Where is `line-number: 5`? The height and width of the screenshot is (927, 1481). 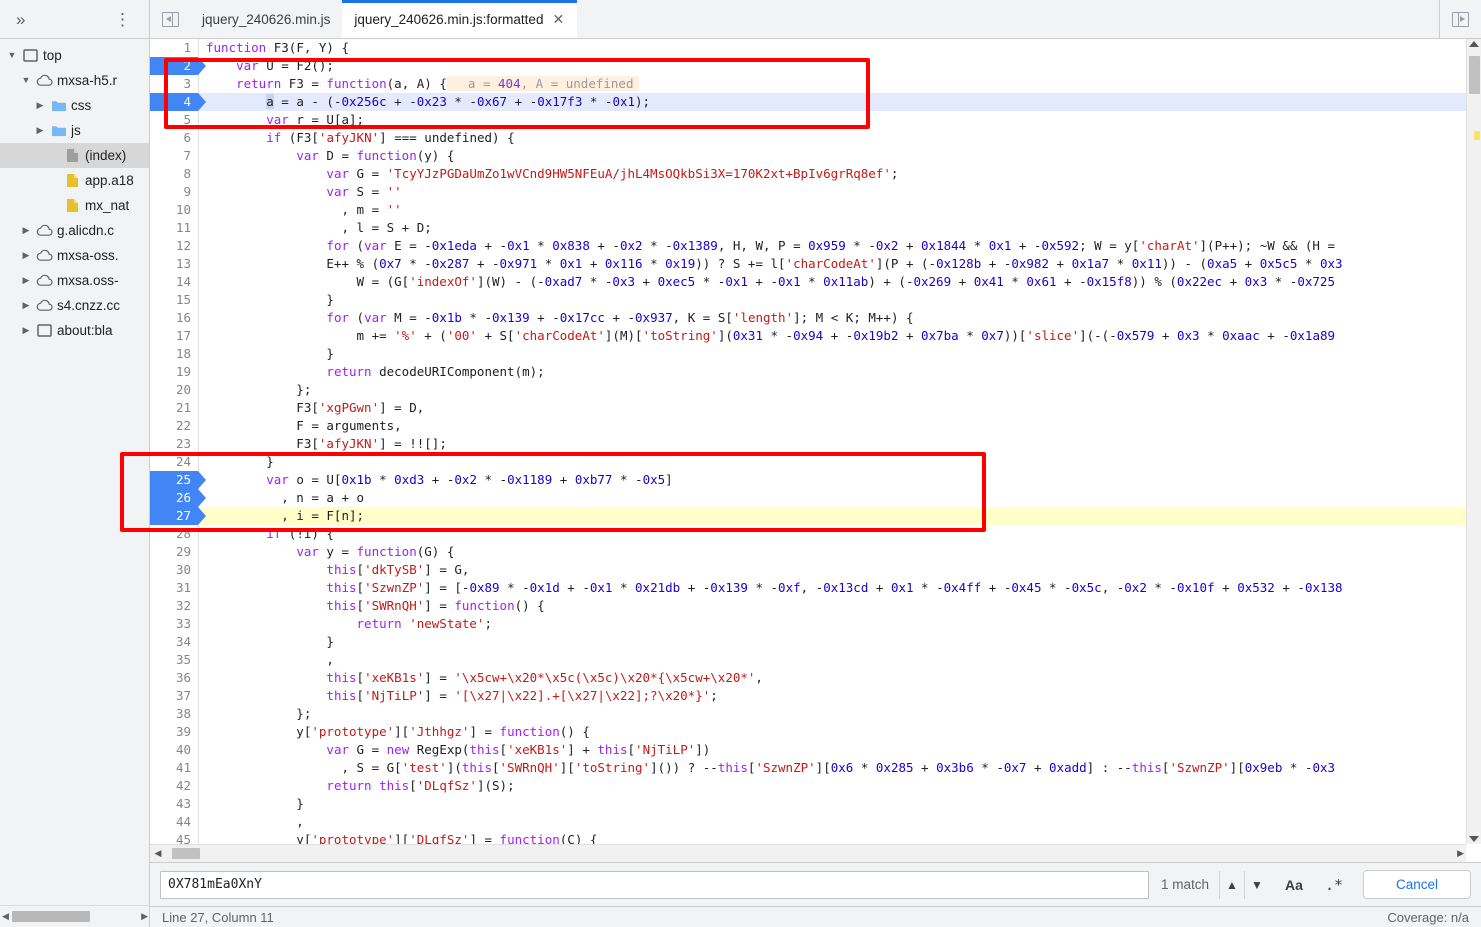
line-number: 5 is located at coordinates (174, 120).